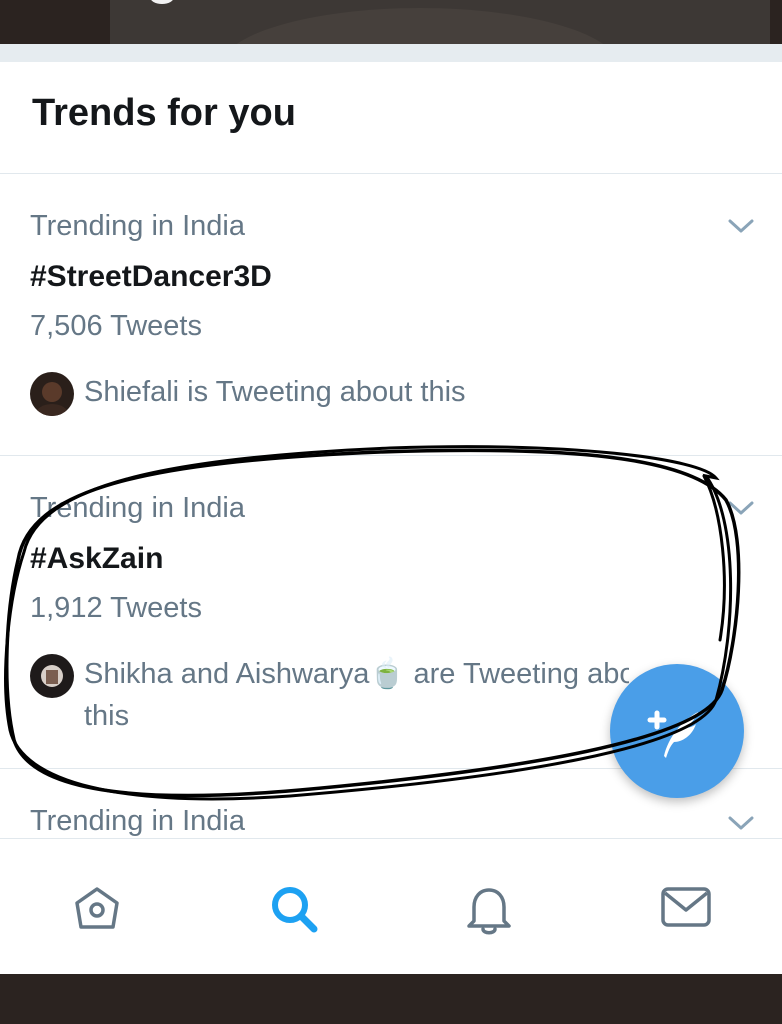 Image resolution: width=782 pixels, height=1024 pixels. What do you see at coordinates (293, 908) in the screenshot?
I see `search-icon` at bounding box center [293, 908].